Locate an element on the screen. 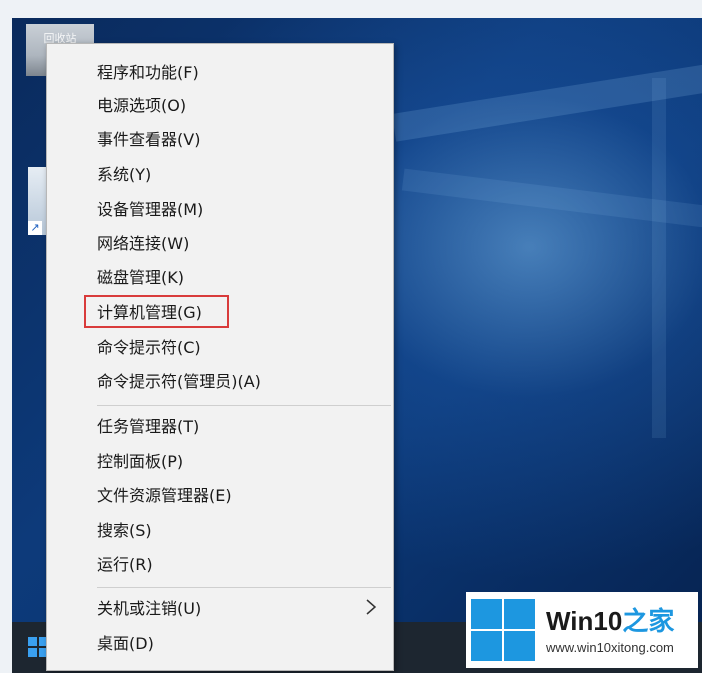 This screenshot has width=702, height=673. light-beam is located at coordinates (659, 258).